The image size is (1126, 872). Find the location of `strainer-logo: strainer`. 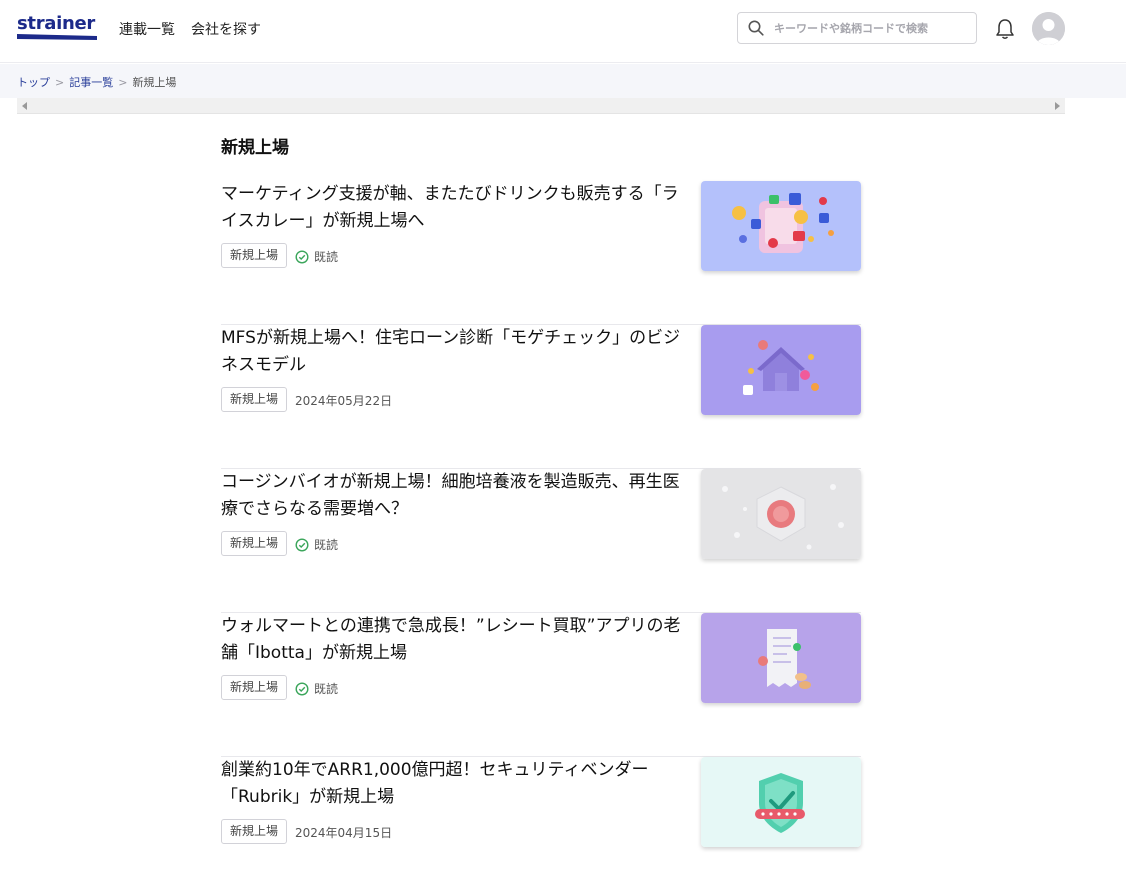

strainer-logo: strainer is located at coordinates (58, 28).